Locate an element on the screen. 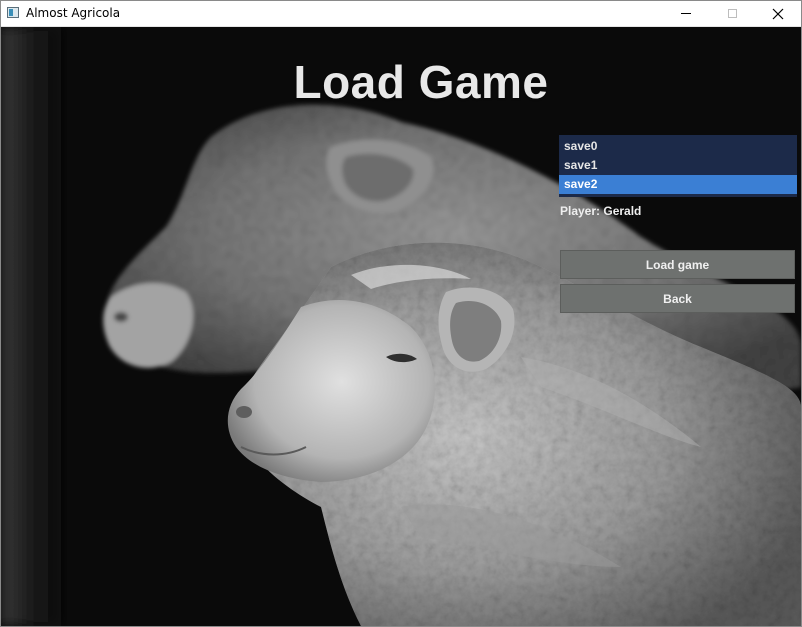 The image size is (802, 627). minimize-button is located at coordinates (686, 13).